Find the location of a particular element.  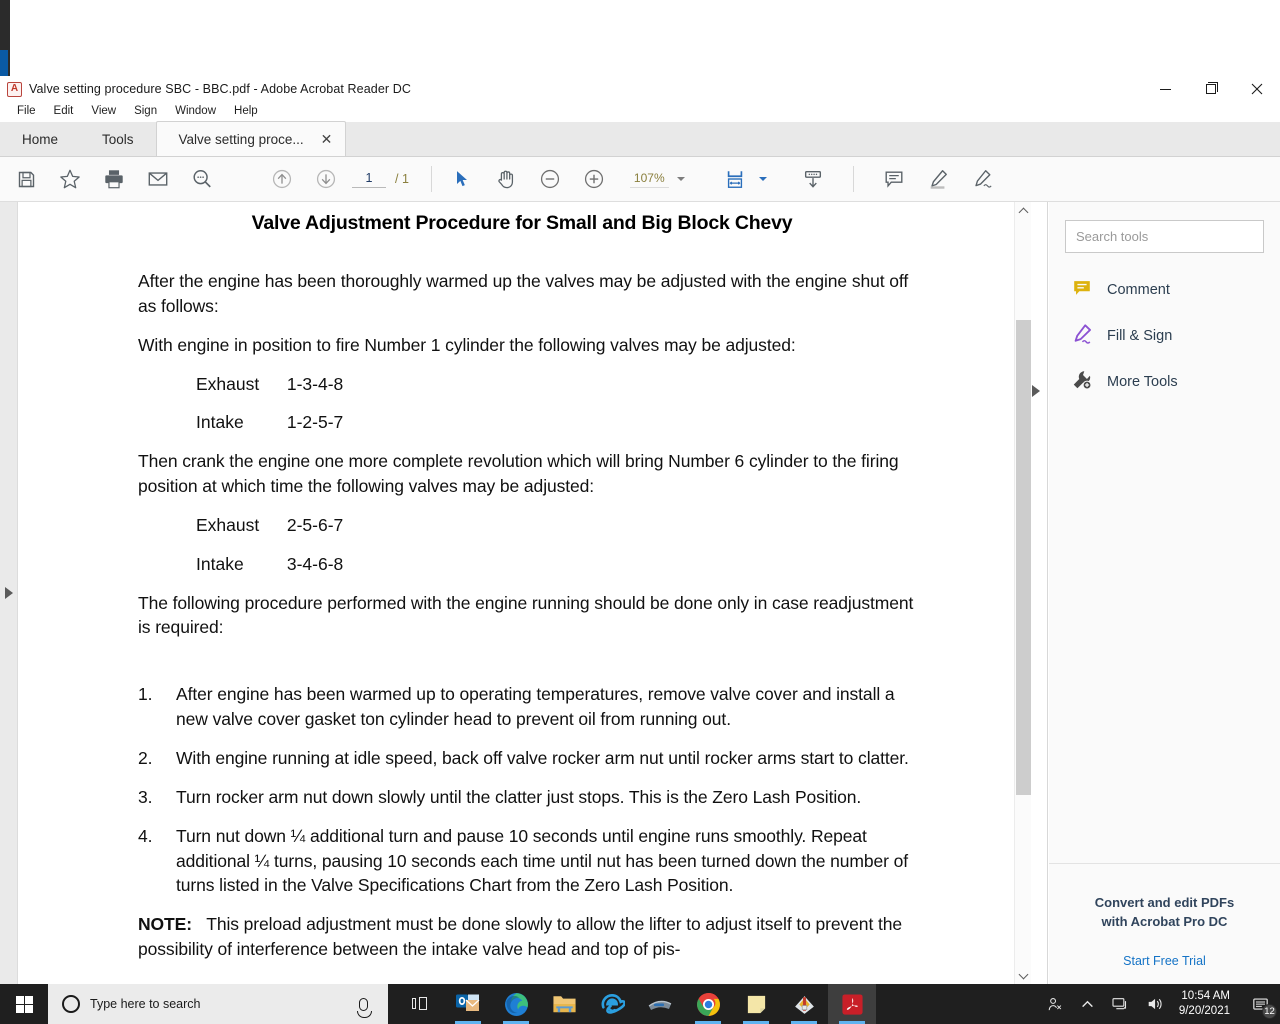

taskbar-app-outlook is located at coordinates (468, 1004).